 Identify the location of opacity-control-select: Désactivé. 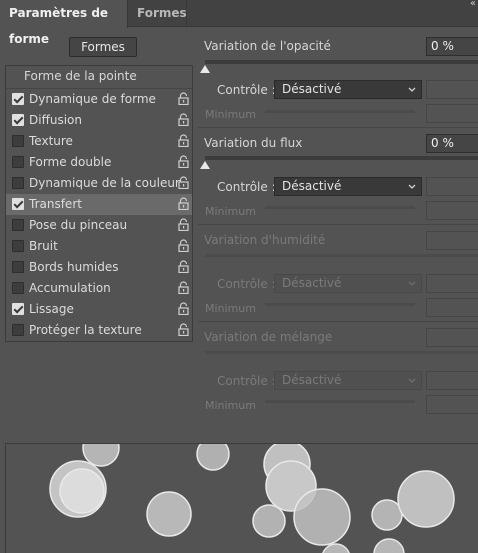
(348, 89).